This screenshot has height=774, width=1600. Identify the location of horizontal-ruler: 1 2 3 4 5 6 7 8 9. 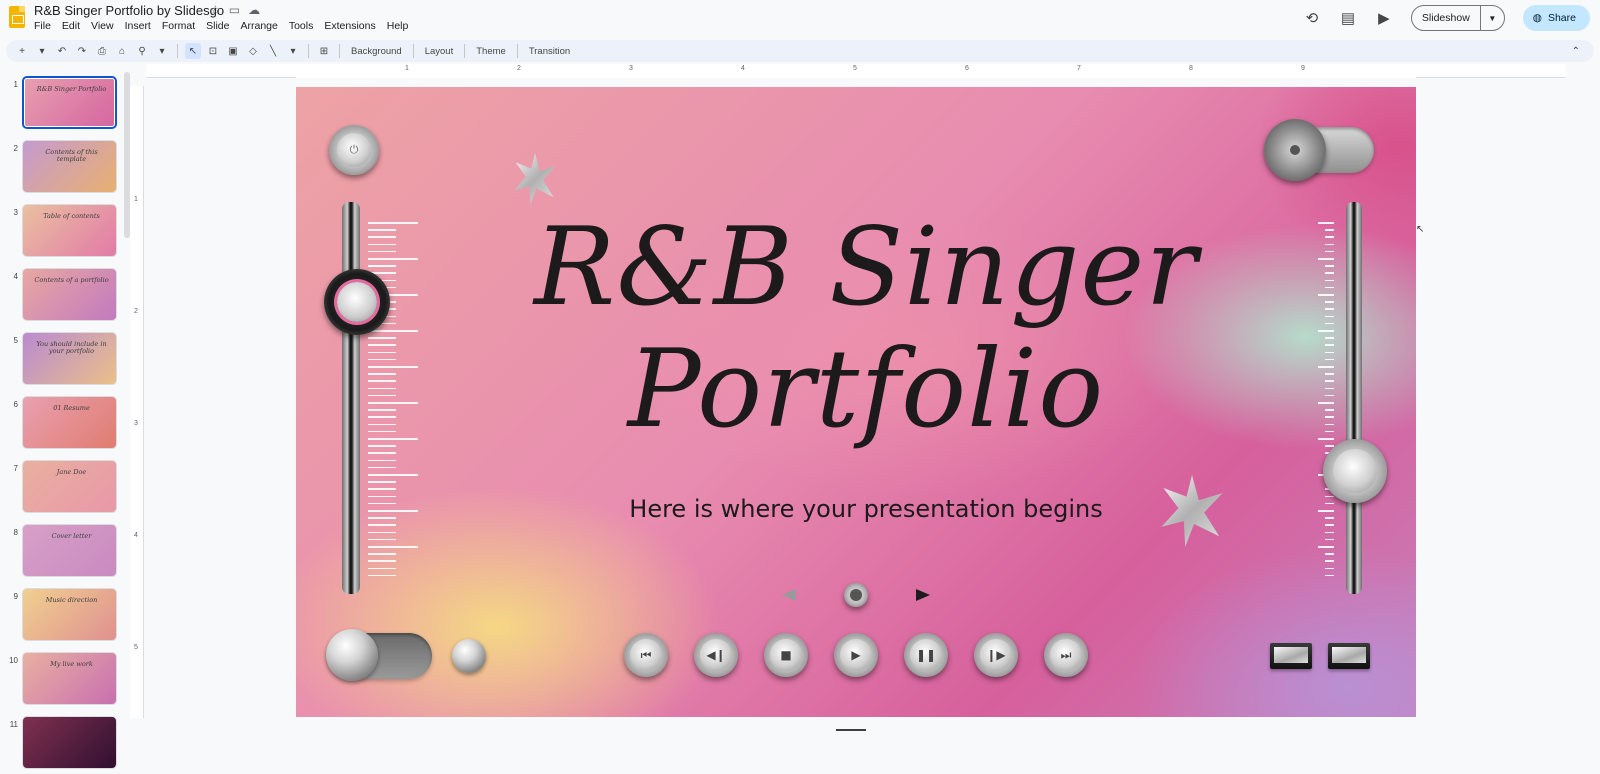
(856, 71).